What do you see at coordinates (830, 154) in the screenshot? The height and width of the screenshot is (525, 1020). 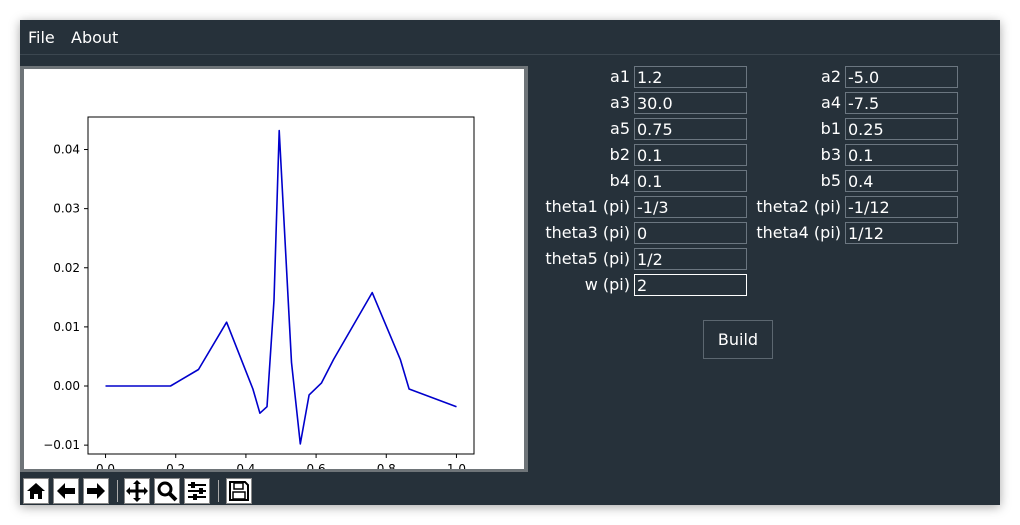 I see `b3-label: b3` at bounding box center [830, 154].